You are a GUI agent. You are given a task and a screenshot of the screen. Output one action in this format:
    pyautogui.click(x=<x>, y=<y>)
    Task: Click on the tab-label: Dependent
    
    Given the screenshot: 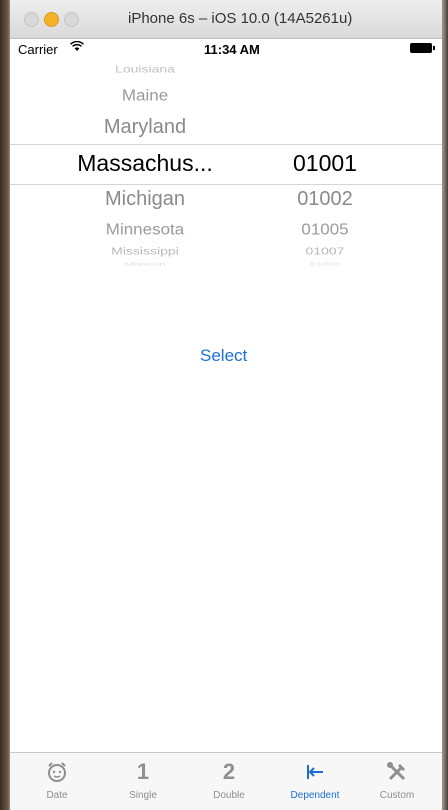 What is the action you would take?
    pyautogui.click(x=315, y=795)
    